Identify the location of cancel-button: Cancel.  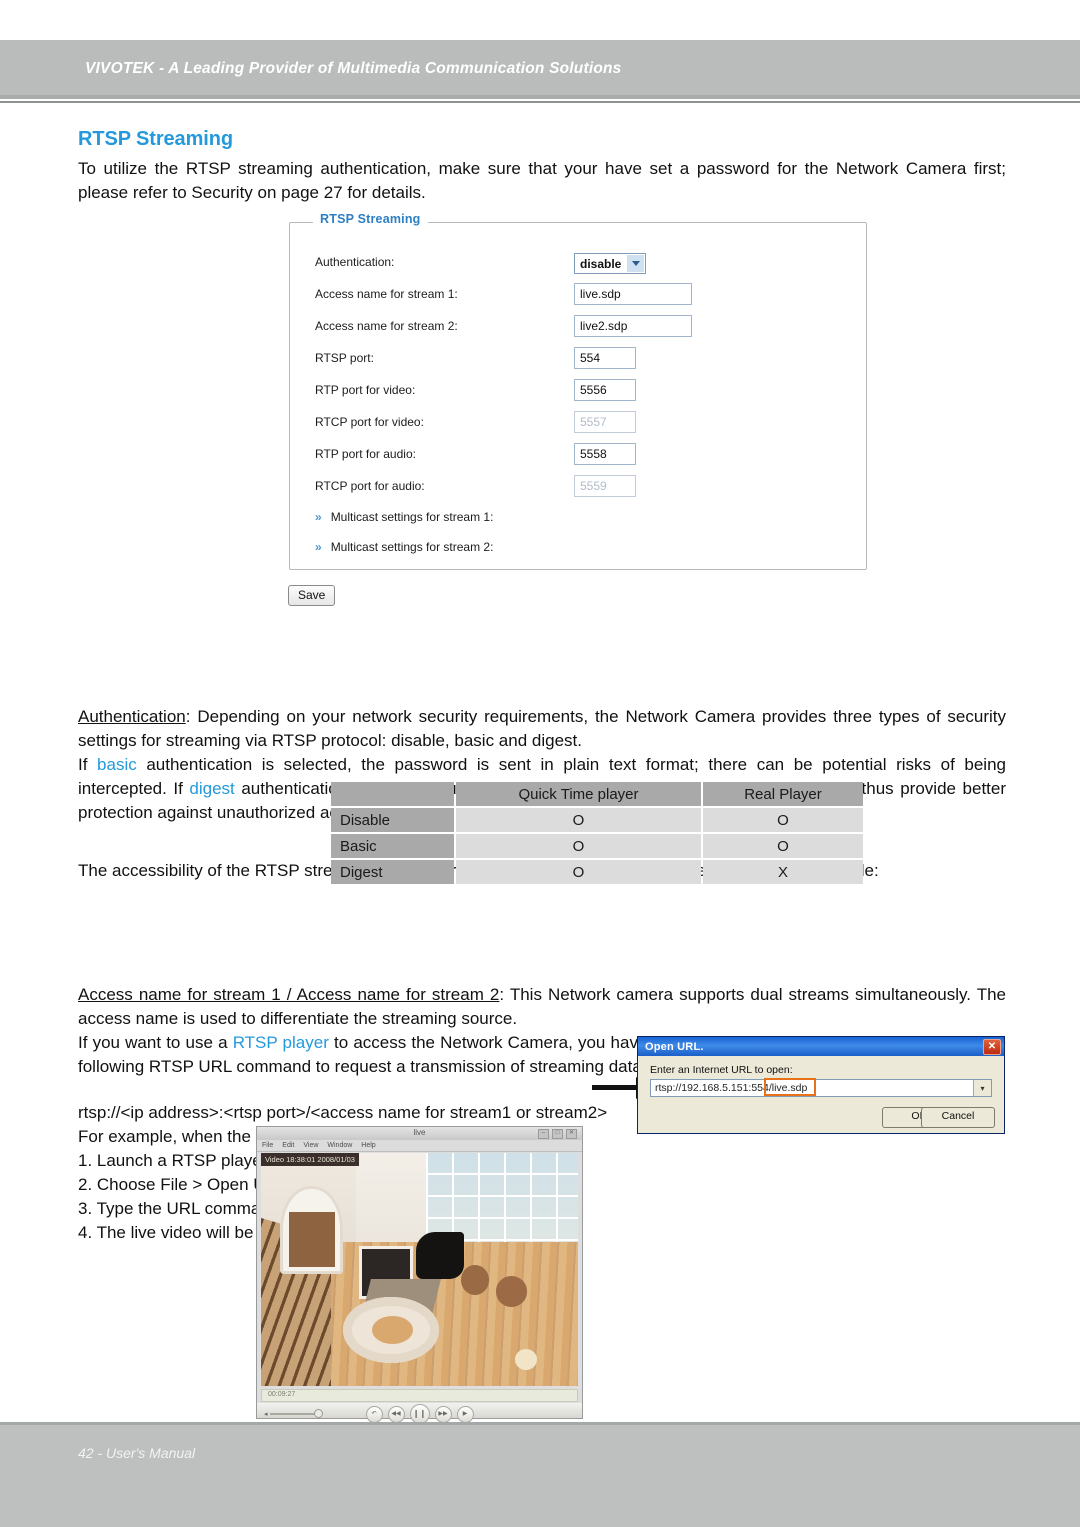
(958, 1117).